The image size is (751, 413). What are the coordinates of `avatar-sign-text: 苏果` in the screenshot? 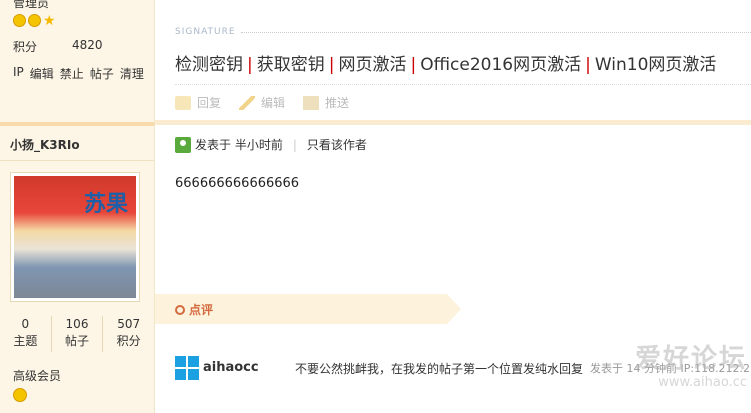 It's located at (106, 204).